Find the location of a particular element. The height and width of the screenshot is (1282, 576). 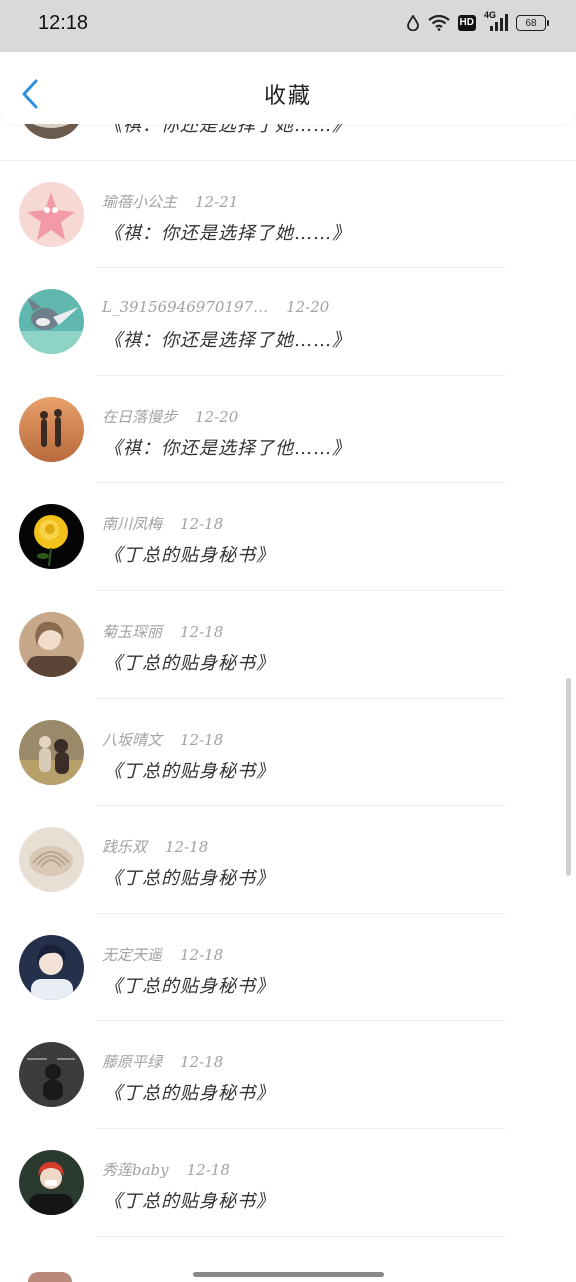

list-item: 八坂晴文 12-18 《丁总的贴身秘书》 is located at coordinates (288, 753).